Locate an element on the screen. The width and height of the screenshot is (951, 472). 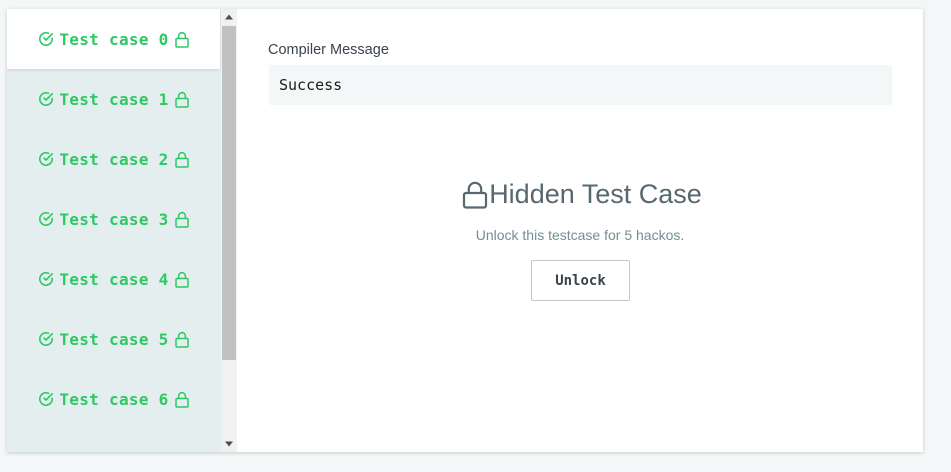
test-case-label: Test case 5 is located at coordinates (114, 339).